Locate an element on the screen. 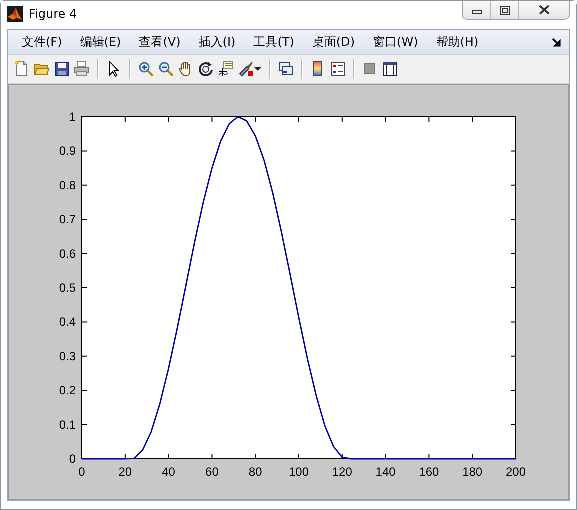 This screenshot has height=510, width=577. zoom-out-icon is located at coordinates (166, 69).